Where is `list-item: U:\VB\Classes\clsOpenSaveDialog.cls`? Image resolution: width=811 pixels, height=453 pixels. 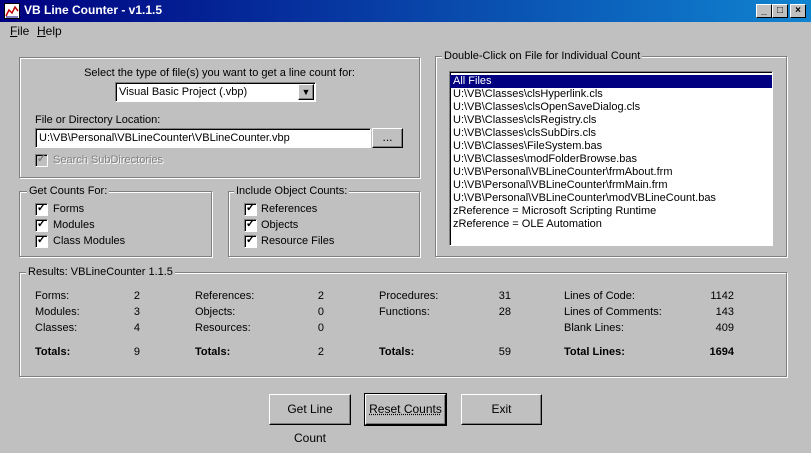 list-item: U:\VB\Classes\clsOpenSaveDialog.cls is located at coordinates (611, 107).